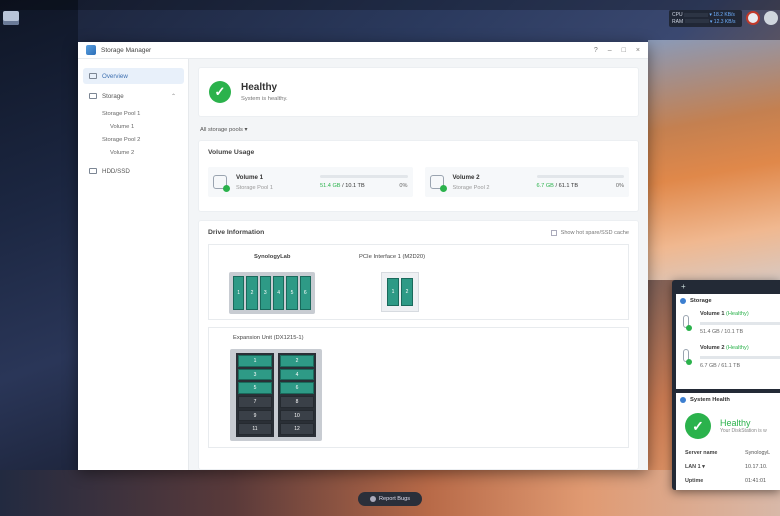 This screenshot has height=516, width=780. Describe the element at coordinates (133, 76) in the screenshot. I see `sidebar-item-overview: Overview` at that location.